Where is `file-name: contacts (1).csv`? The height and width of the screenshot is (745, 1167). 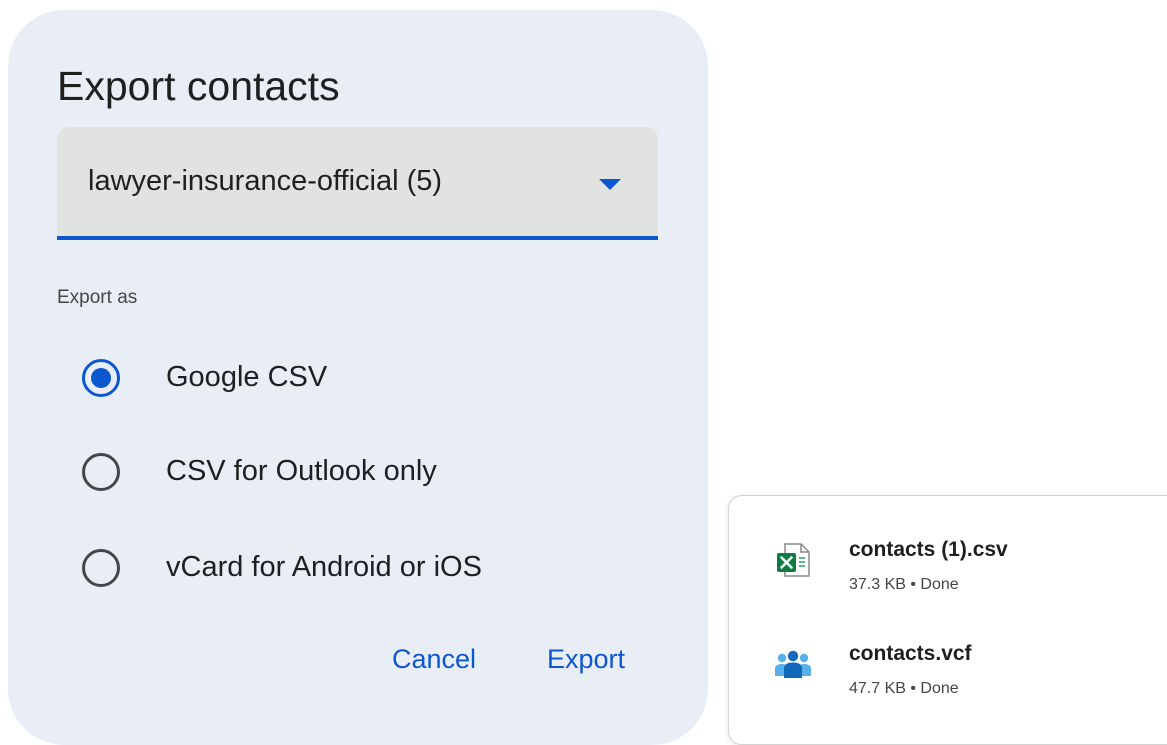 file-name: contacts (1).csv is located at coordinates (928, 549).